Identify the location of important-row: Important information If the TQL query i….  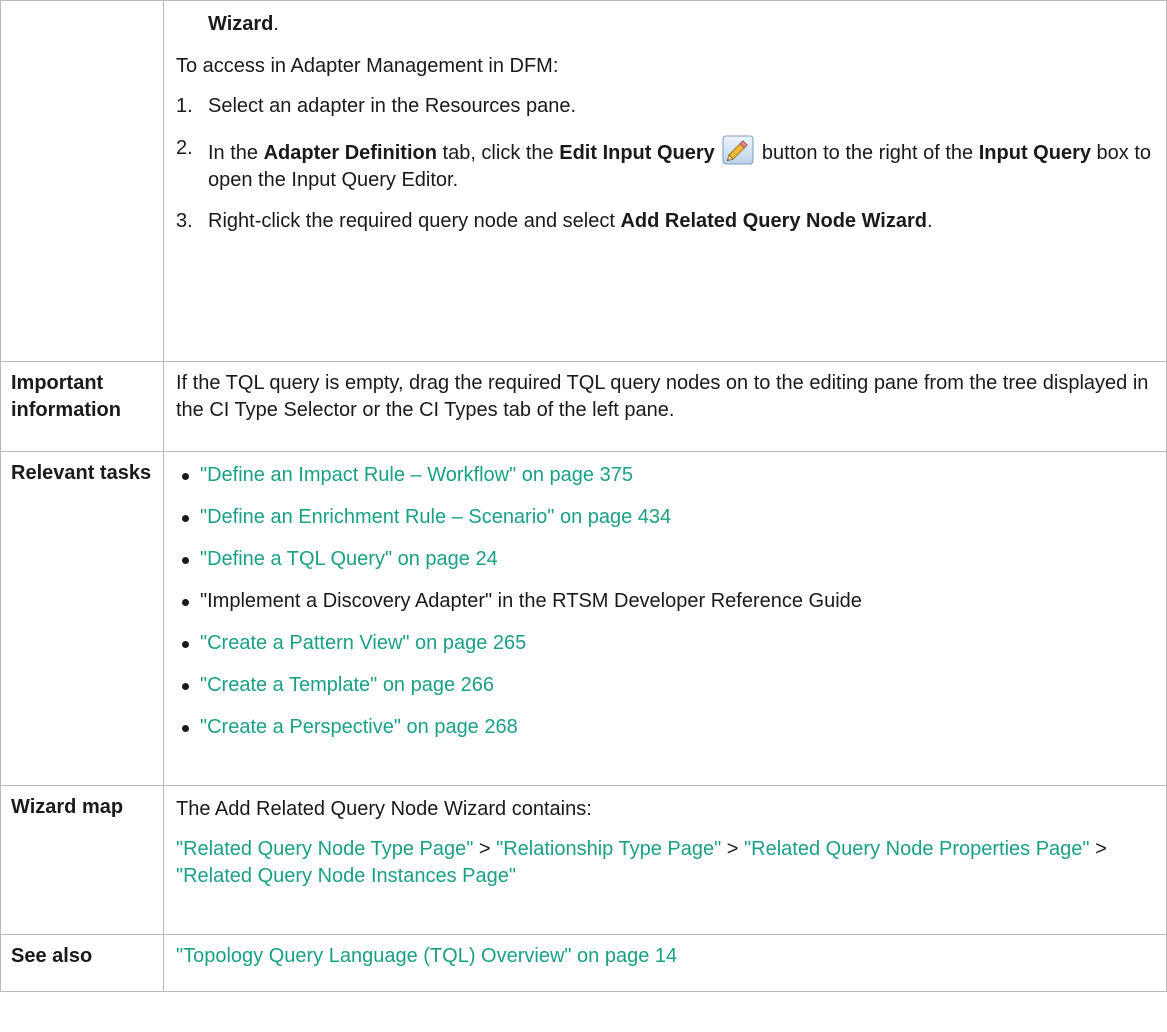
(583, 406).